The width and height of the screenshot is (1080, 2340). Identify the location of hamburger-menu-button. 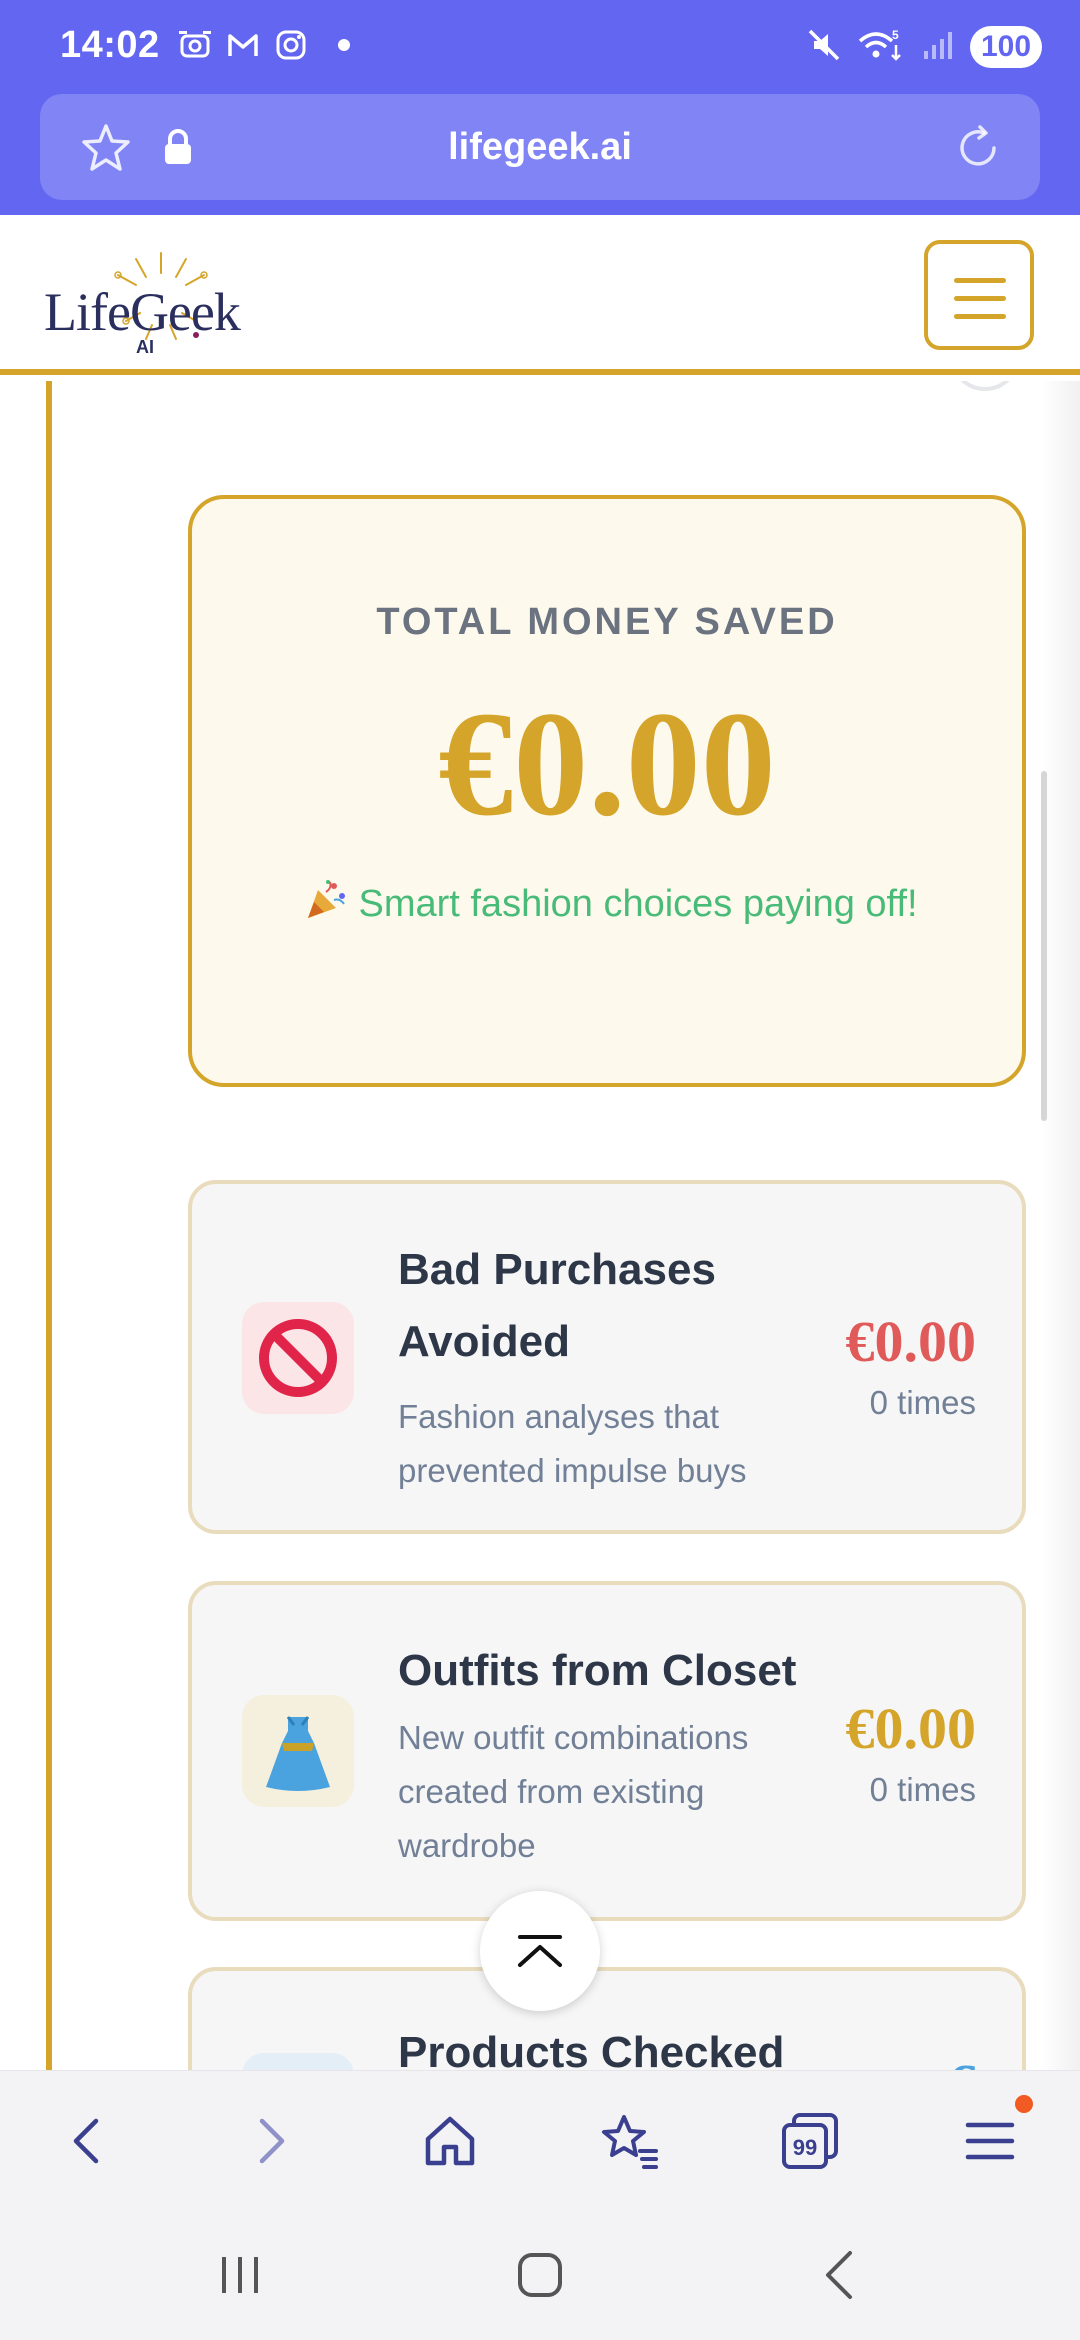
(979, 295).